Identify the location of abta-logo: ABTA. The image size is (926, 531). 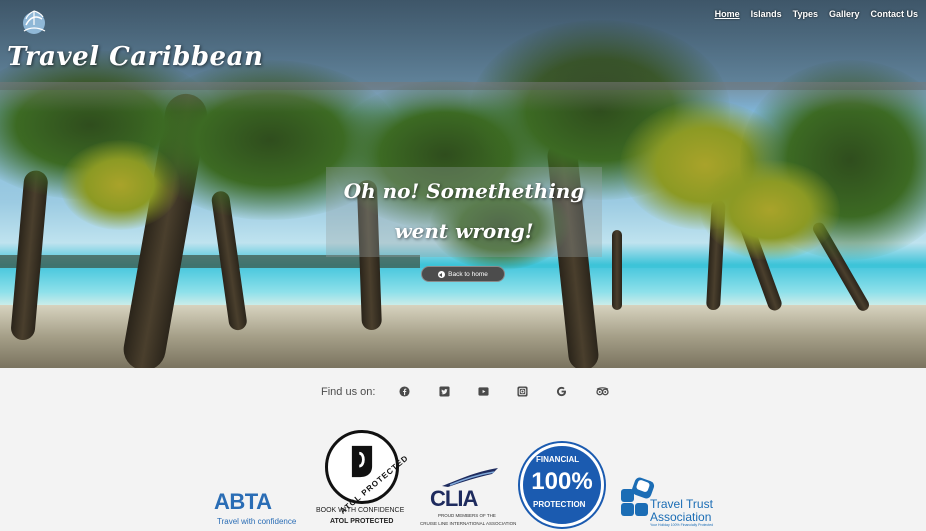
(243, 502).